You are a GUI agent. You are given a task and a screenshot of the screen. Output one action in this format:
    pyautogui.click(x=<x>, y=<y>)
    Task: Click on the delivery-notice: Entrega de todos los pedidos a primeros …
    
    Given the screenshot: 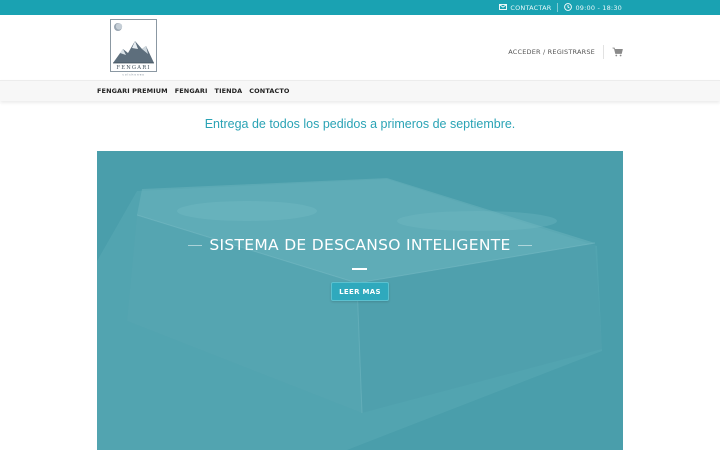 What is the action you would take?
    pyautogui.click(x=360, y=124)
    